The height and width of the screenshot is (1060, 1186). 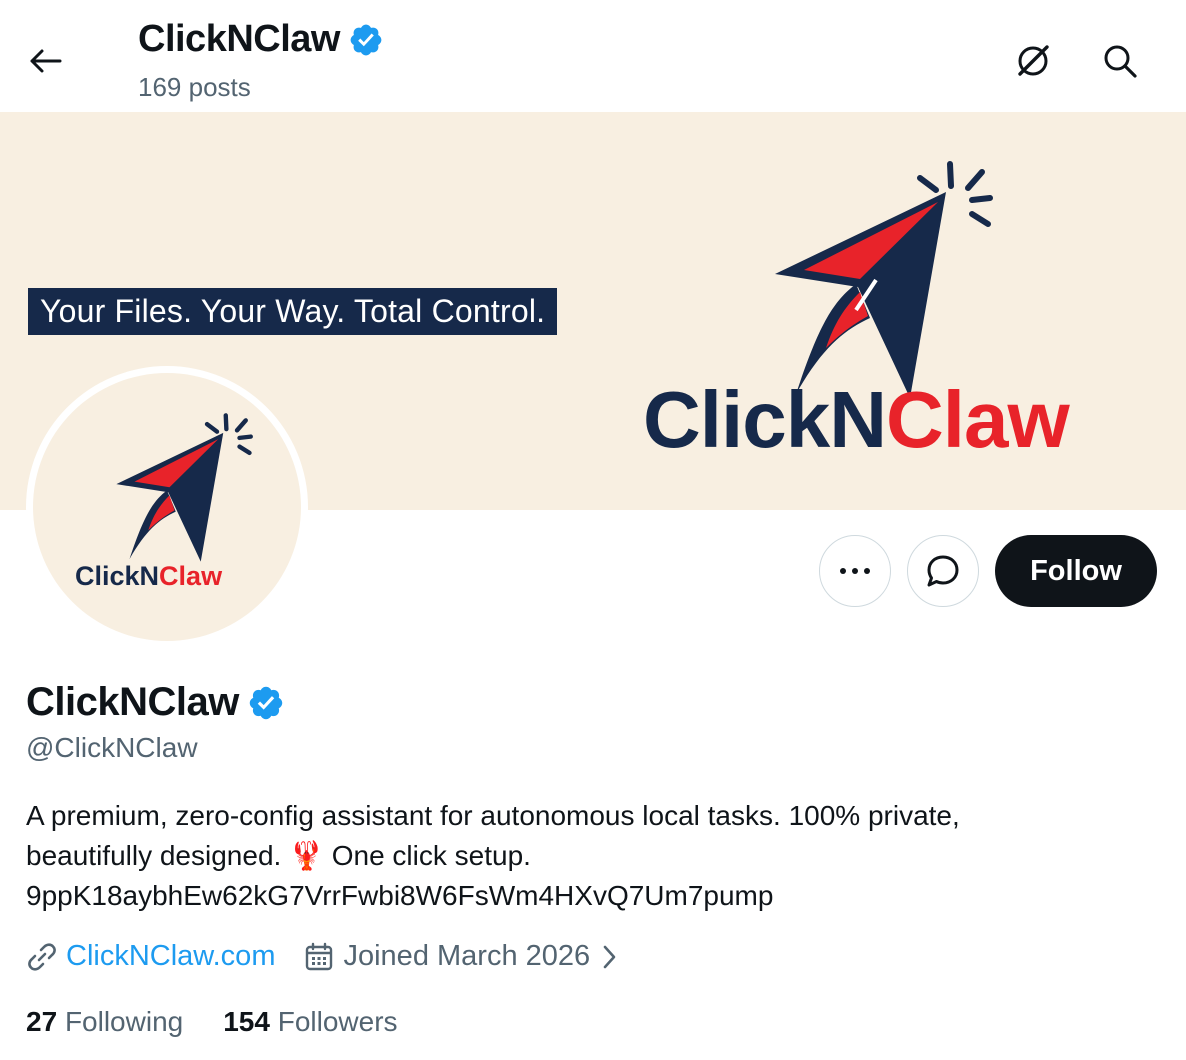 I want to click on ellipsis-icon, so click(x=855, y=571).